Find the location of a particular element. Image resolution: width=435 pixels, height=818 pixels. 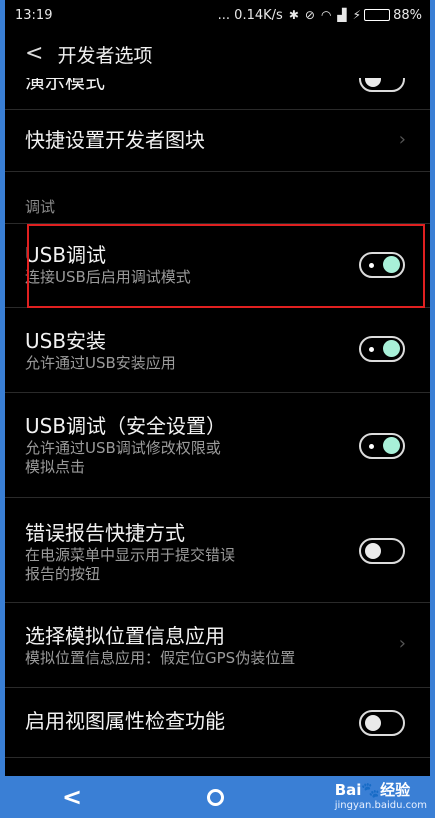

watermark-url: jingyan.baidu.com is located at coordinates (380, 805).